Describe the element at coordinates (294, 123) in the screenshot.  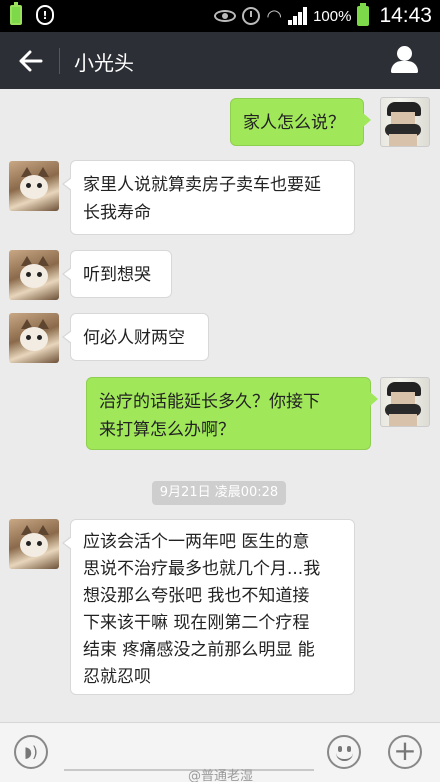
I see `message-text: 家人怎么说？` at that location.